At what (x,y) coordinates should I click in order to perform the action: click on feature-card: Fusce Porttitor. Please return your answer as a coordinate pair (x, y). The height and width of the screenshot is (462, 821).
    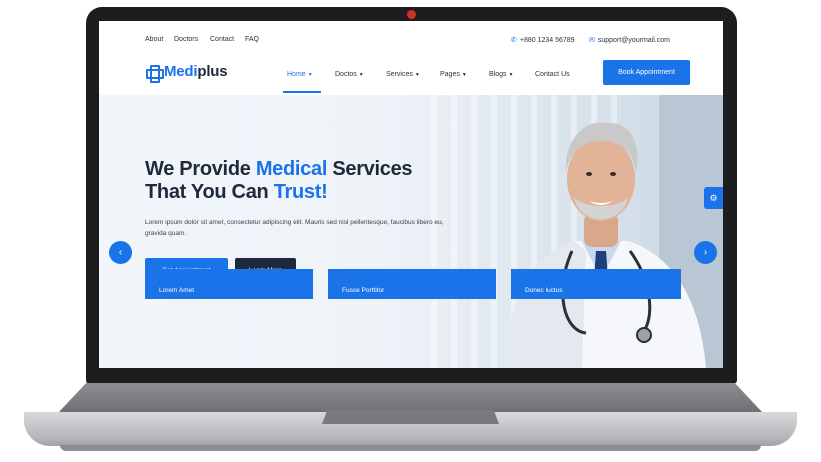
    Looking at the image, I should click on (412, 284).